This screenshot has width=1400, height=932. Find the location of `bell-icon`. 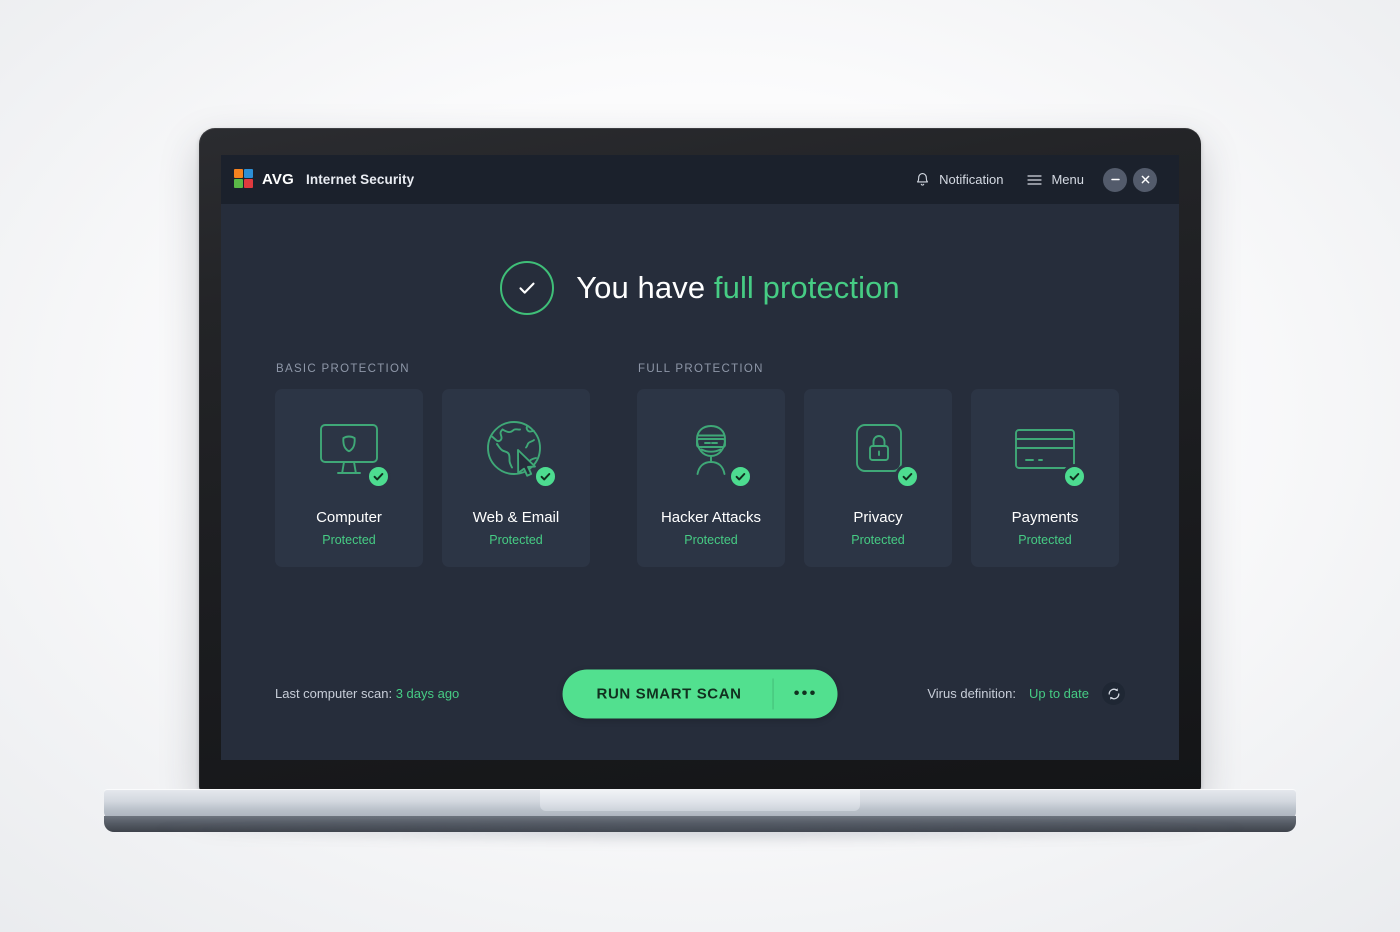

bell-icon is located at coordinates (923, 179).